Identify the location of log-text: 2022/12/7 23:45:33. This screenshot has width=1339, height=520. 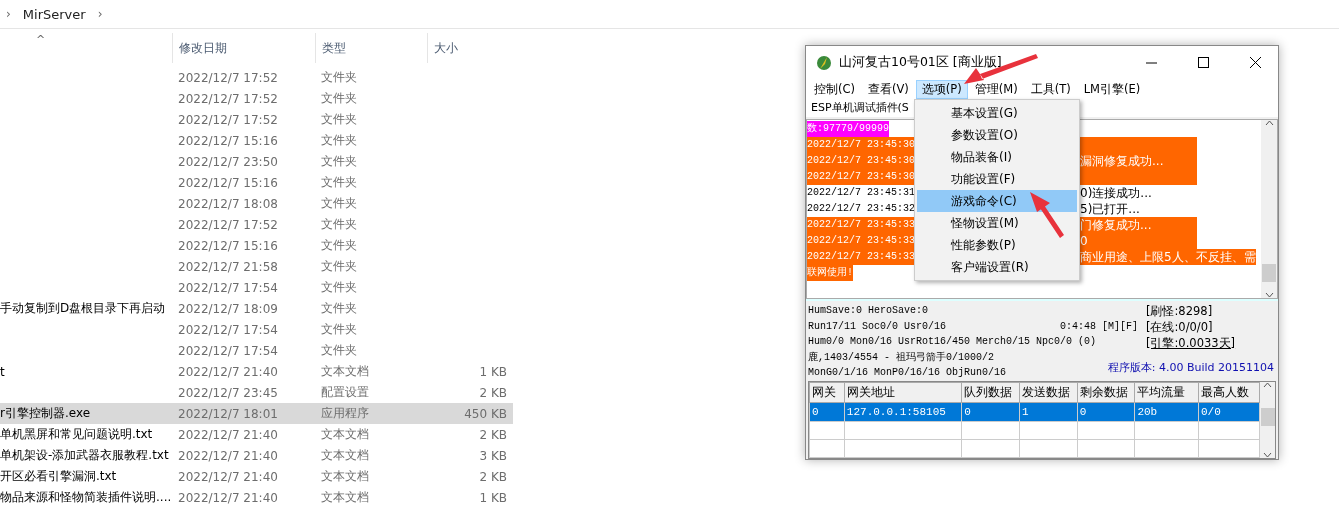
(861, 257).